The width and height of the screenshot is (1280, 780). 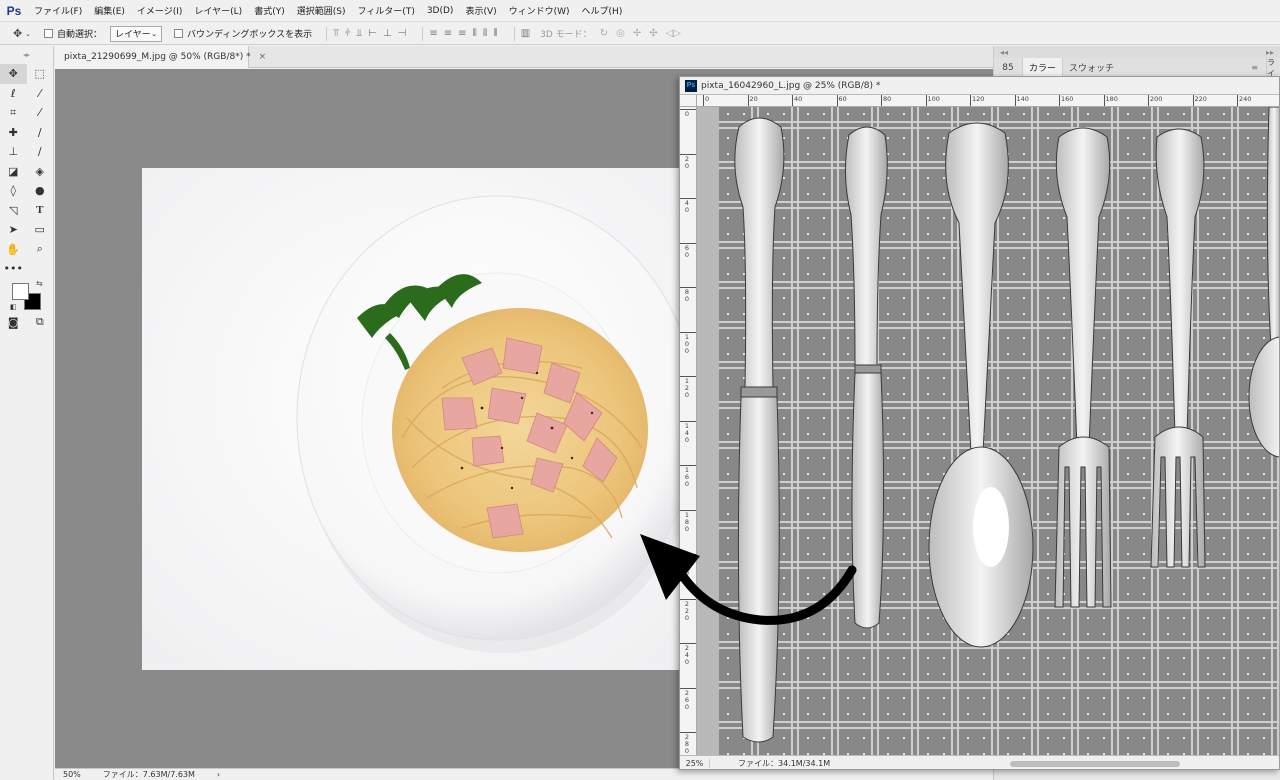 I want to click on 3d-orbit-icon: ↻, so click(x=604, y=33).